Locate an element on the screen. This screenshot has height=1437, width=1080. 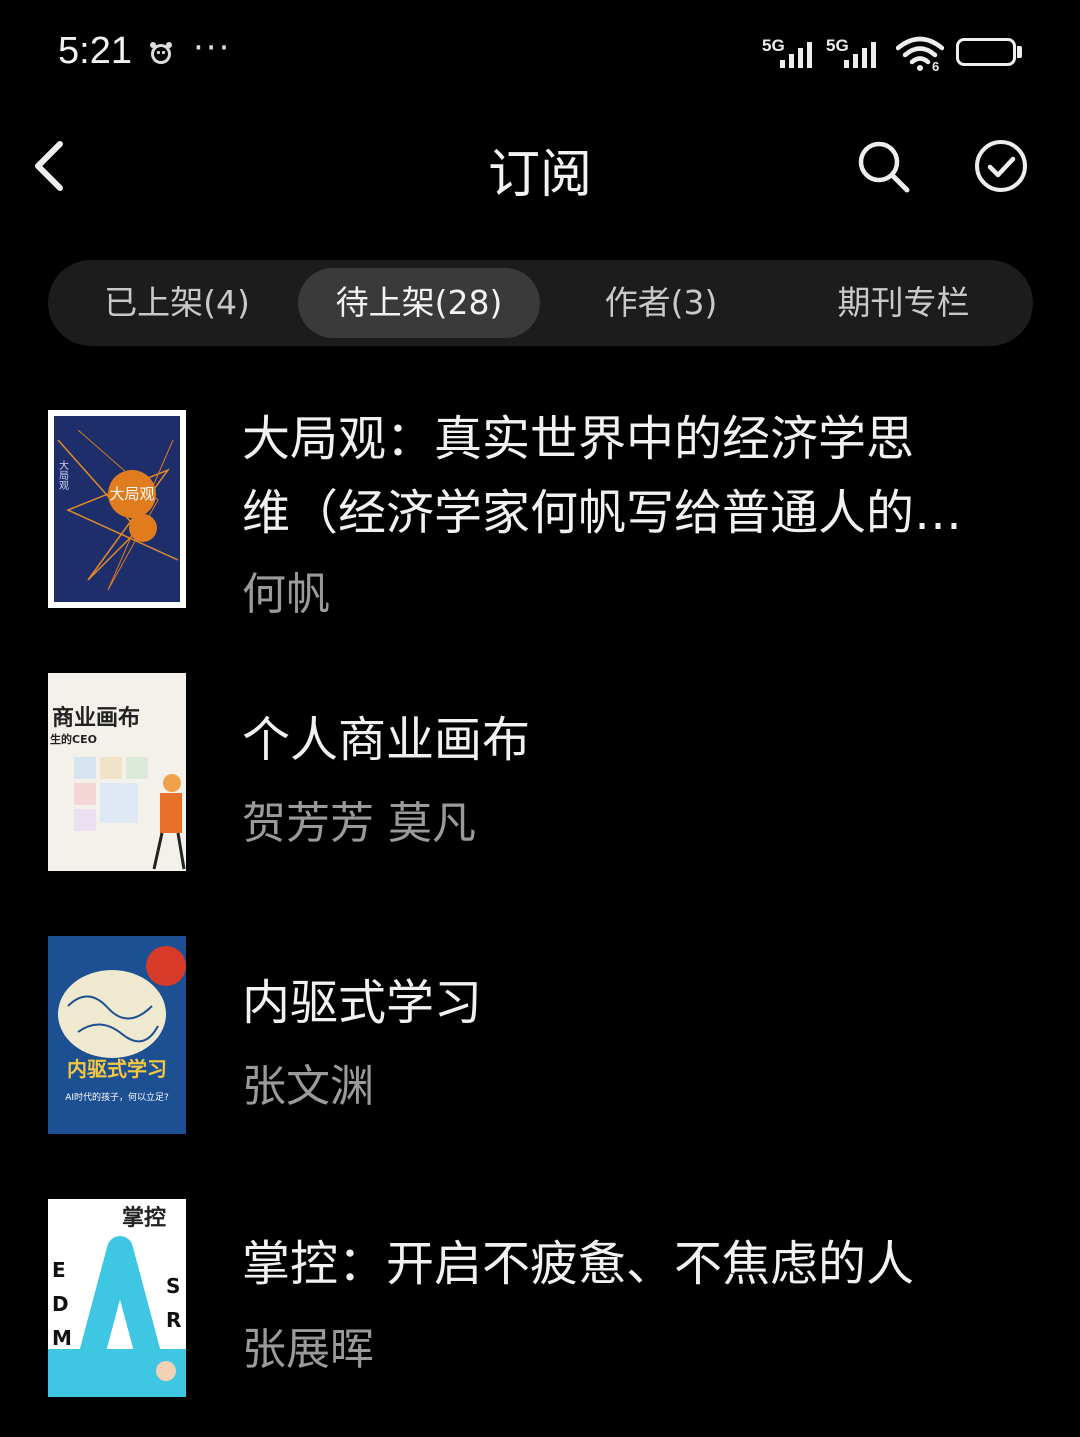
book-title: 个人商业画布 is located at coordinates (642, 740).